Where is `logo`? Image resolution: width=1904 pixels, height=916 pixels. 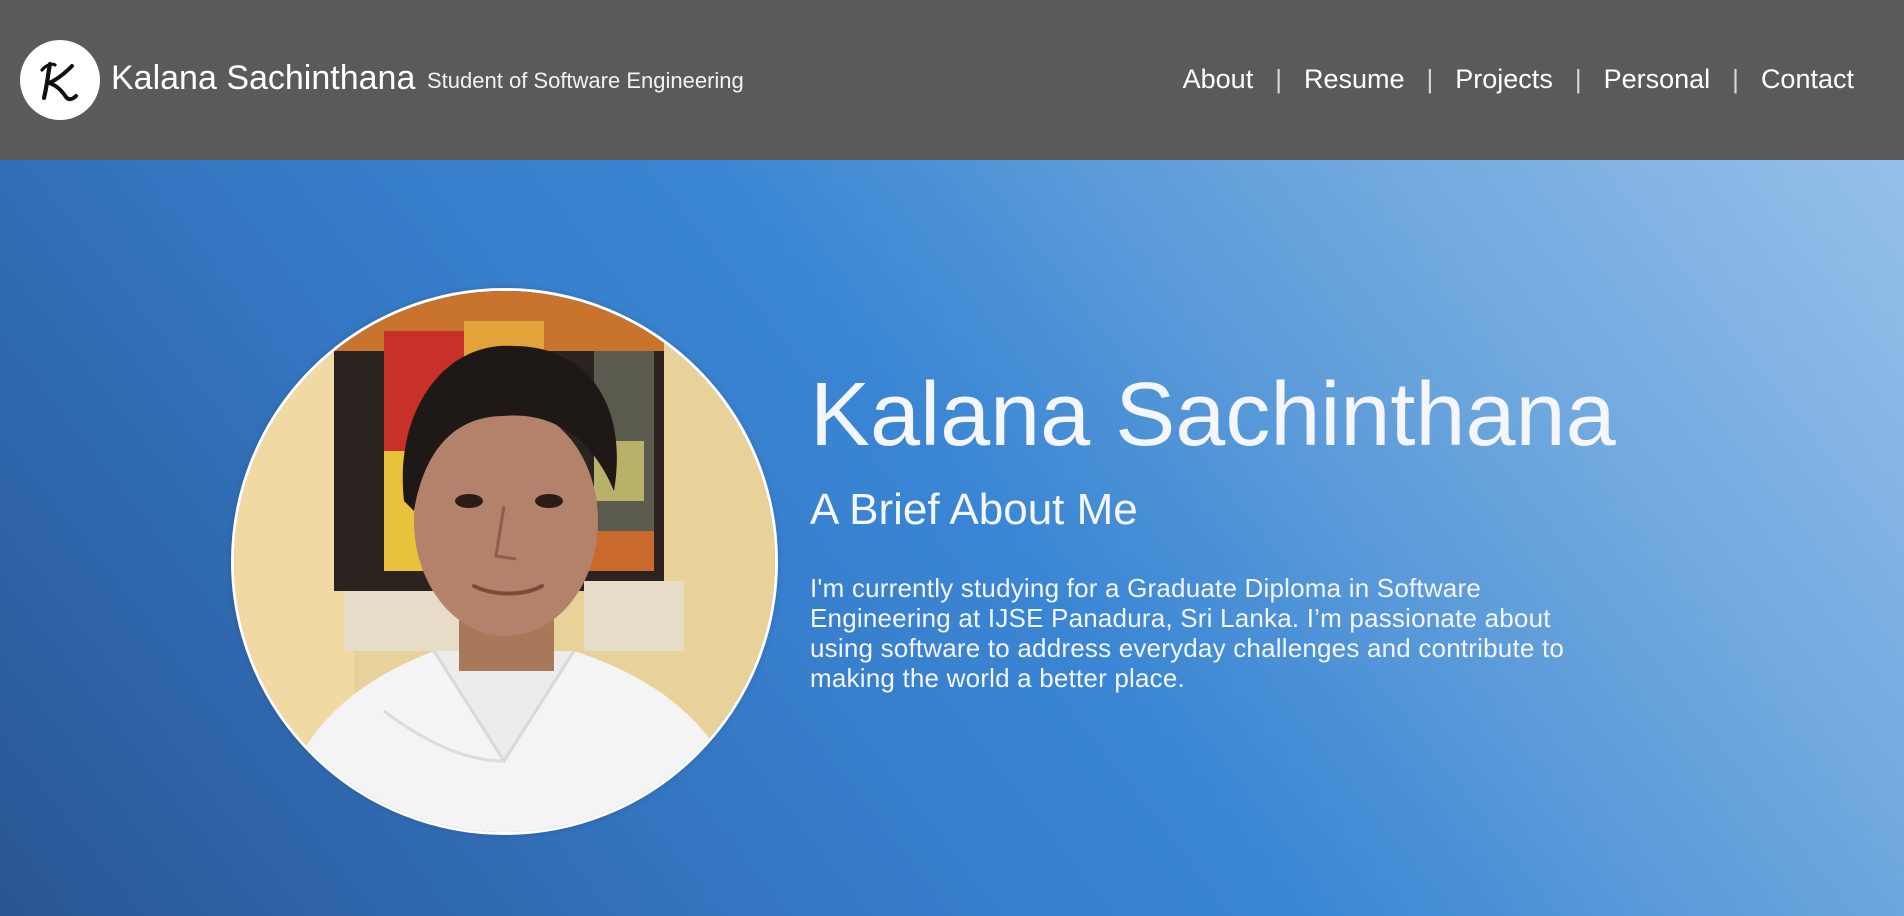
logo is located at coordinates (60, 80).